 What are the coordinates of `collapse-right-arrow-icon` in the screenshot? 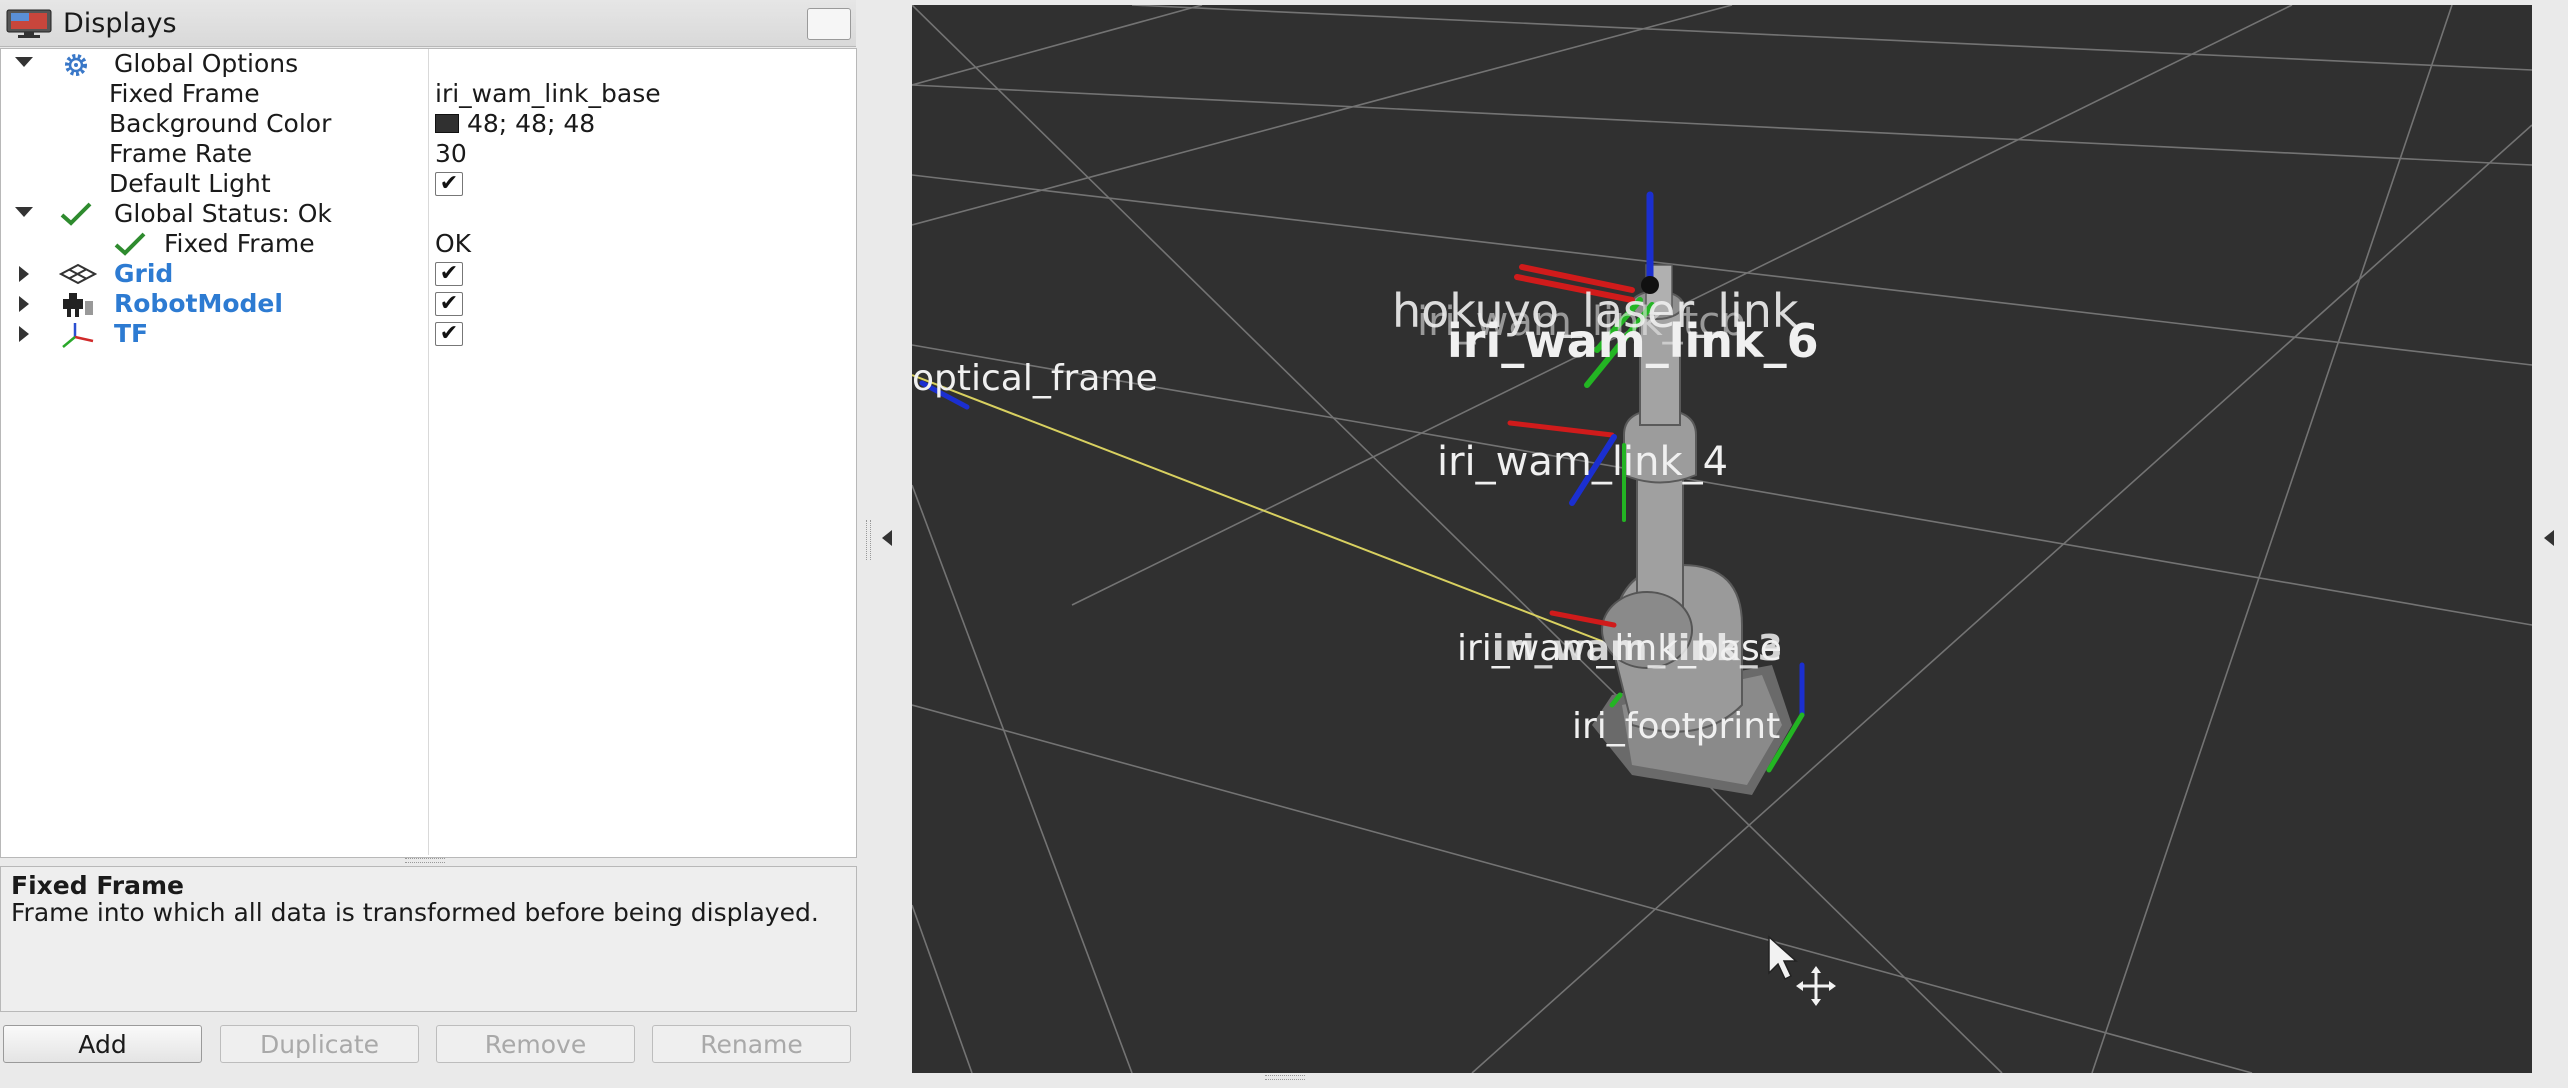 It's located at (2549, 538).